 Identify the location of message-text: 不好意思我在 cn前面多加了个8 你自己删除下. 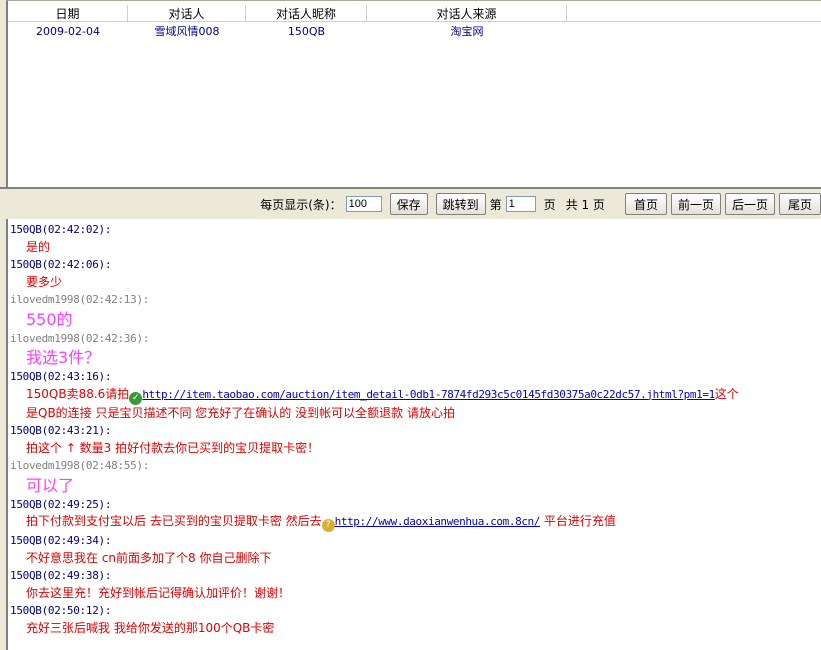
(149, 557).